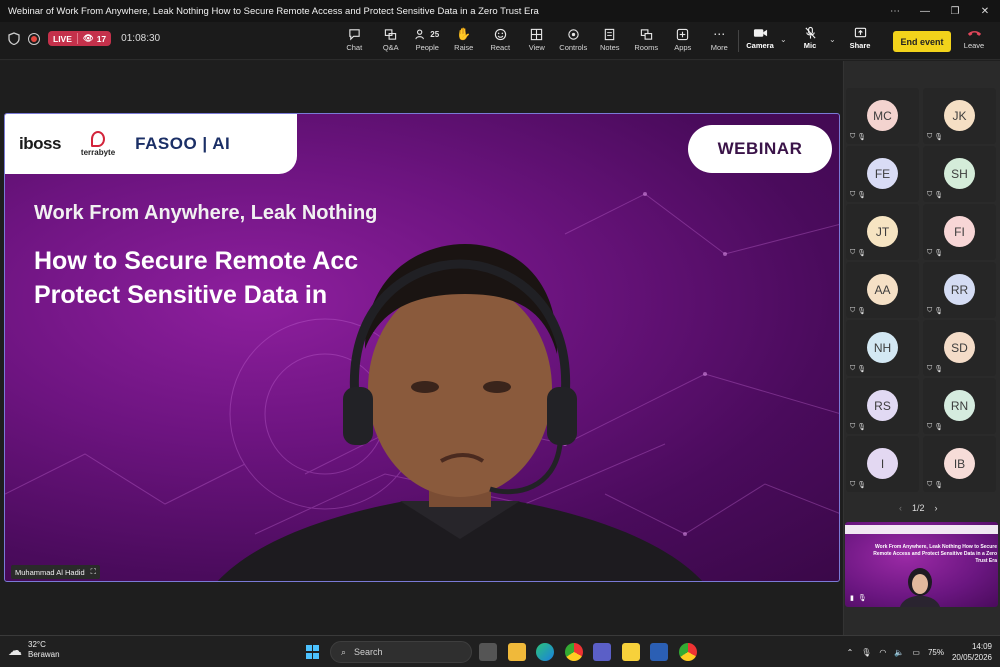  What do you see at coordinates (922, 41) in the screenshot?
I see `end-event-button: End event` at bounding box center [922, 41].